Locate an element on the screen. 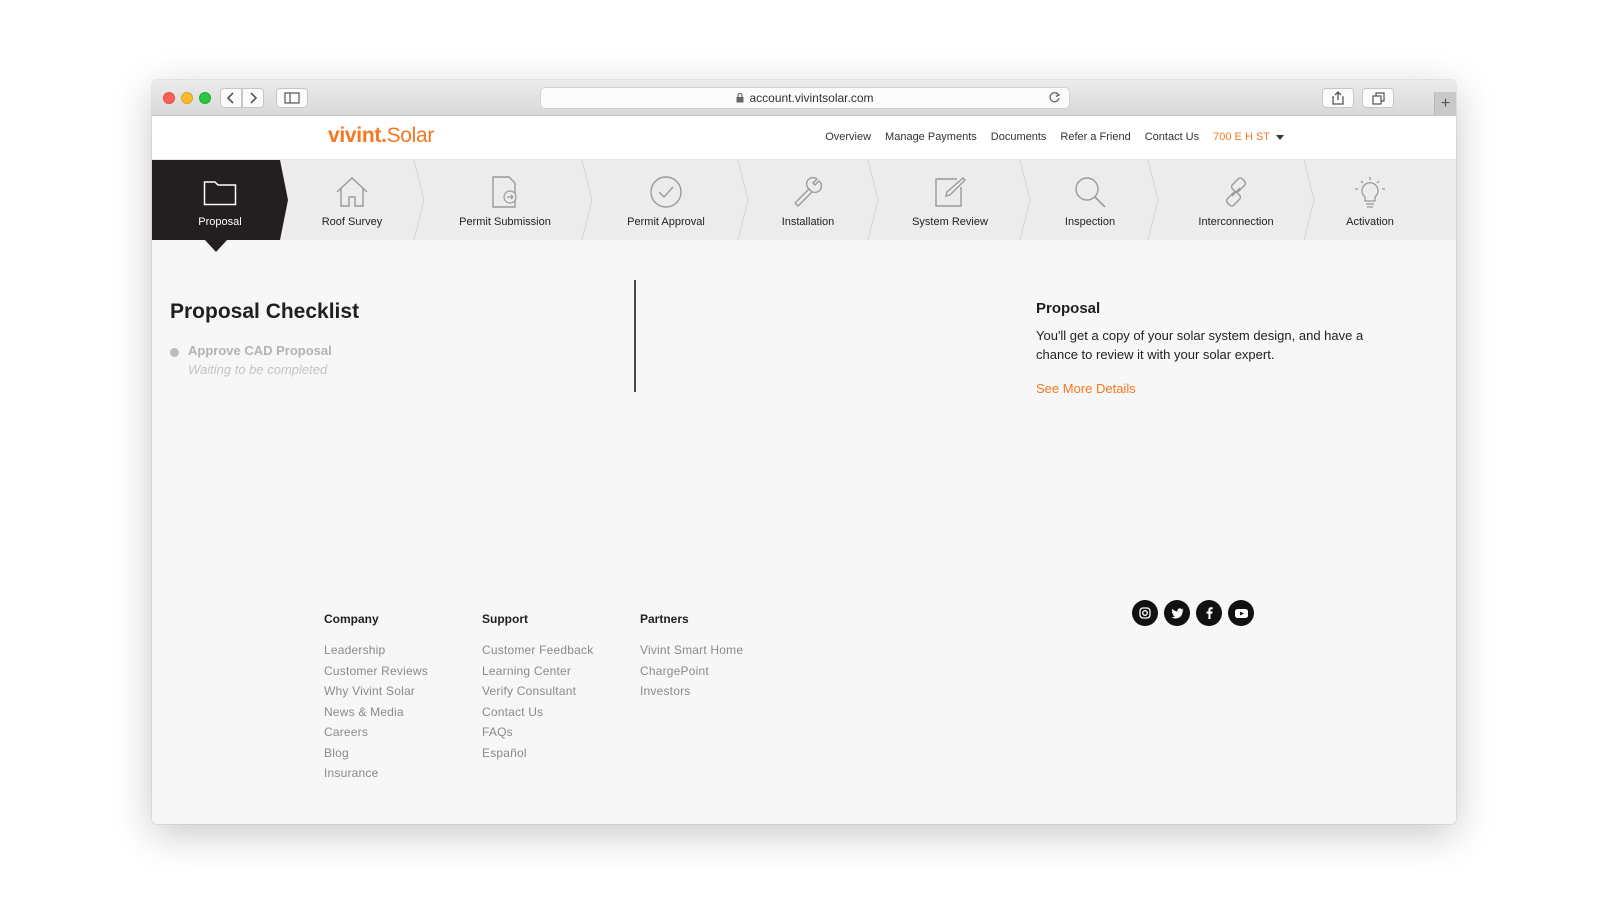 This screenshot has height=900, width=1600. url-text: account.vivintsolar.com is located at coordinates (811, 98).